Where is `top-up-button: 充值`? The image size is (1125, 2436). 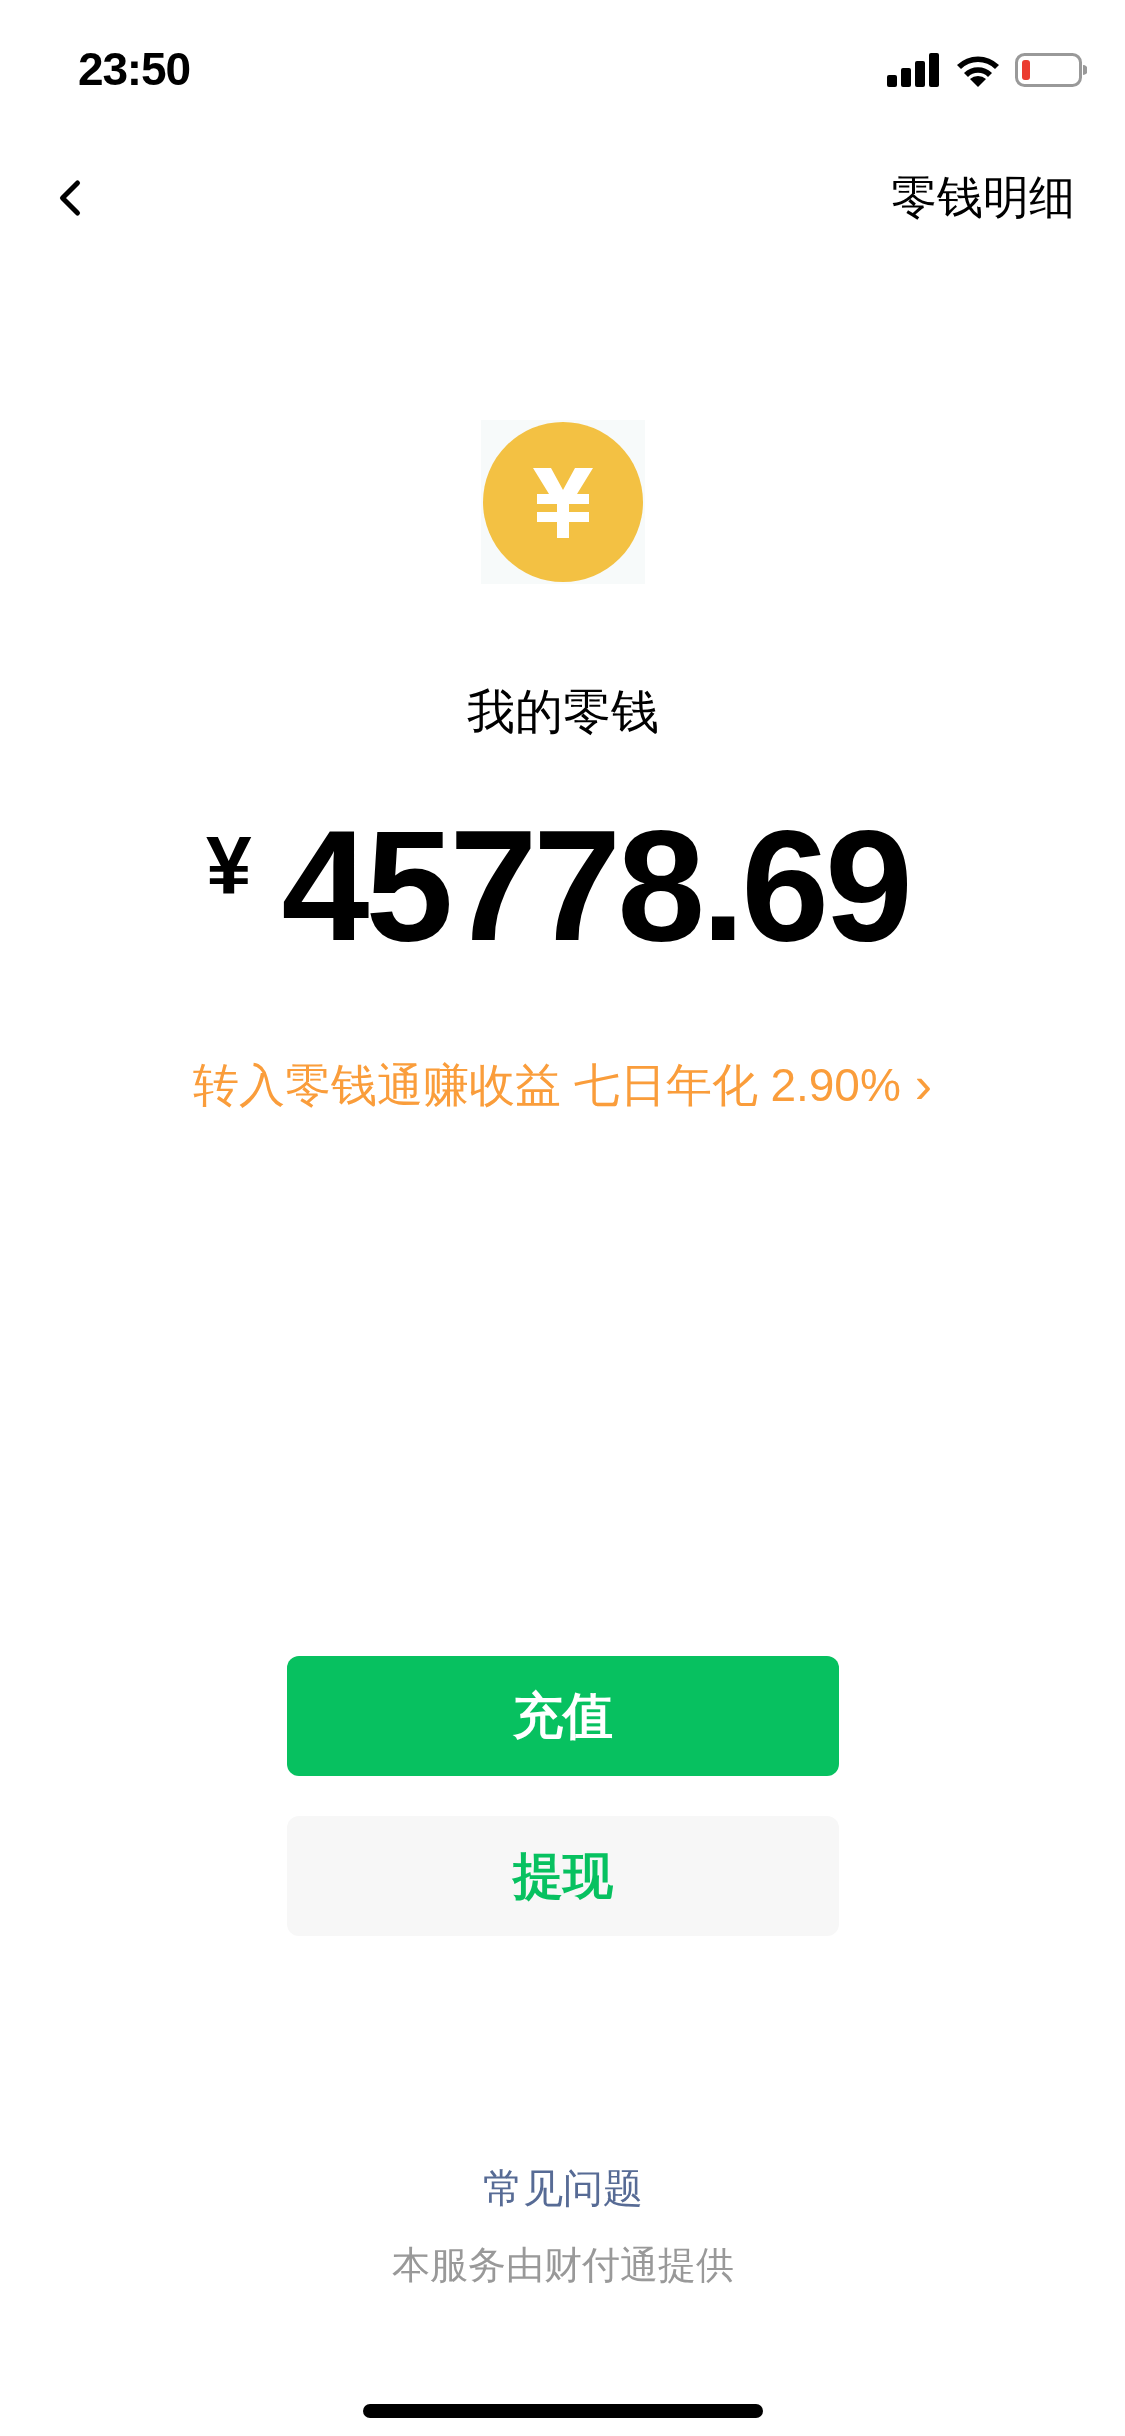 top-up-button: 充值 is located at coordinates (562, 1716).